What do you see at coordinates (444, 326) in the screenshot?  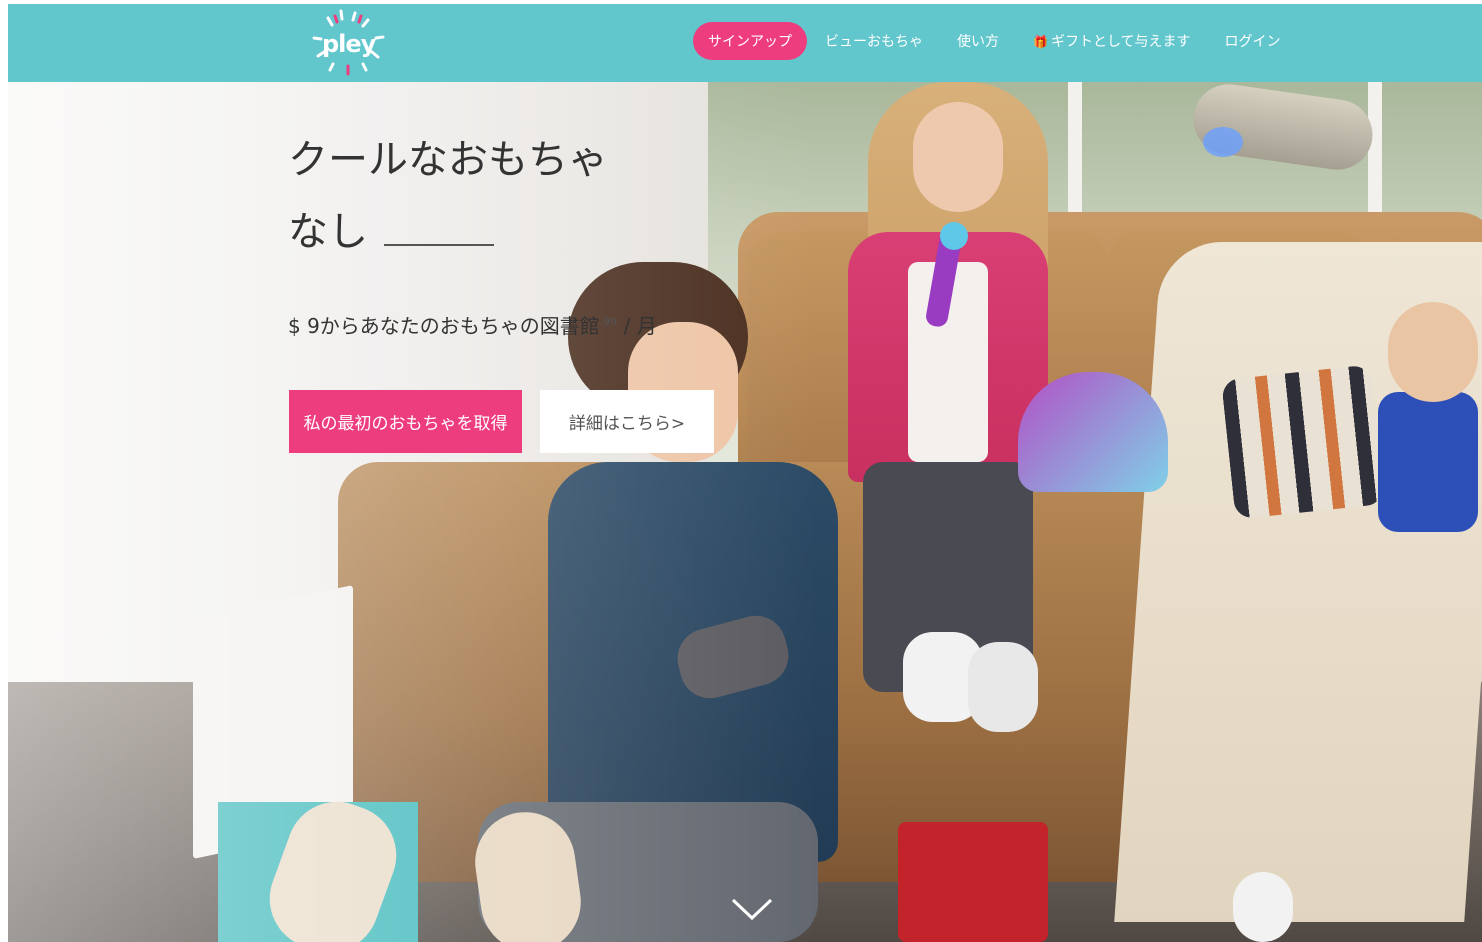 I see `subhead-price-text: $ 9からあなたのおもちゃの図書館` at bounding box center [444, 326].